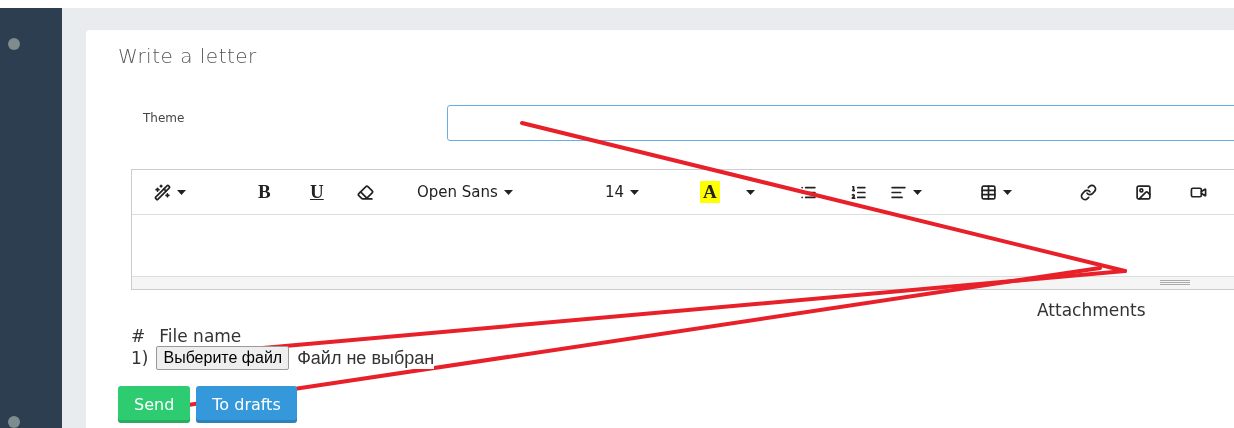  What do you see at coordinates (858, 192) in the screenshot?
I see `numbered-list-icon` at bounding box center [858, 192].